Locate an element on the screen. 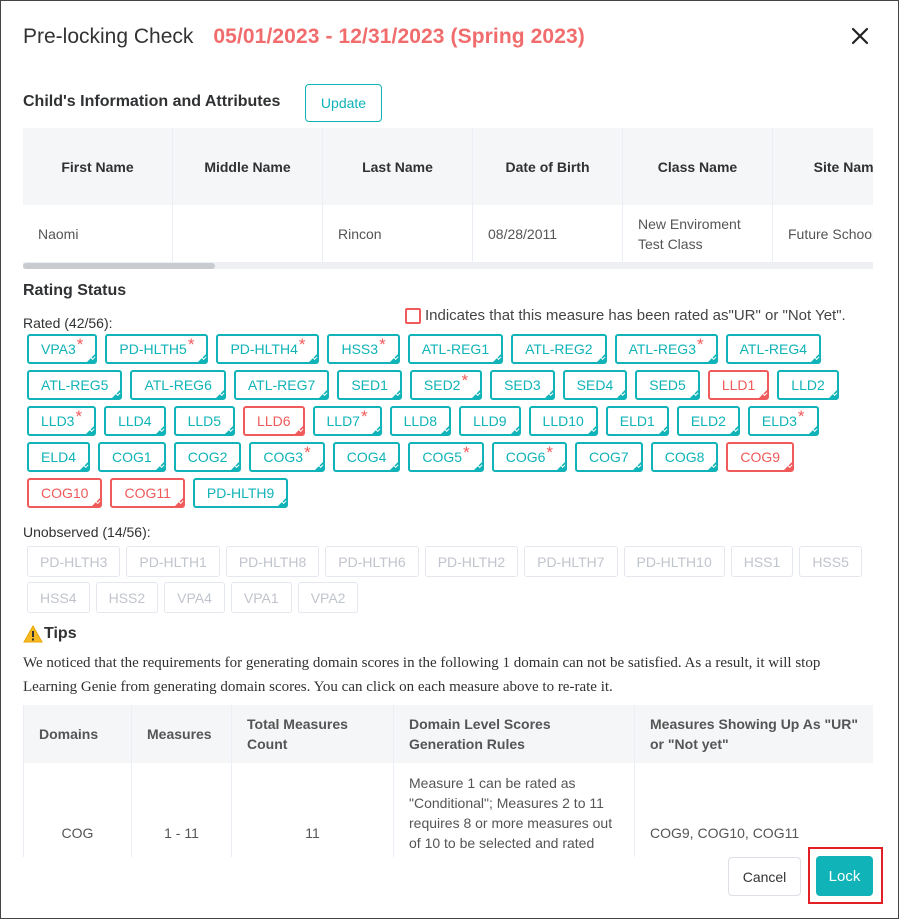 Image resolution: width=899 pixels, height=919 pixels. measure-chip: SED2 * is located at coordinates (446, 385).